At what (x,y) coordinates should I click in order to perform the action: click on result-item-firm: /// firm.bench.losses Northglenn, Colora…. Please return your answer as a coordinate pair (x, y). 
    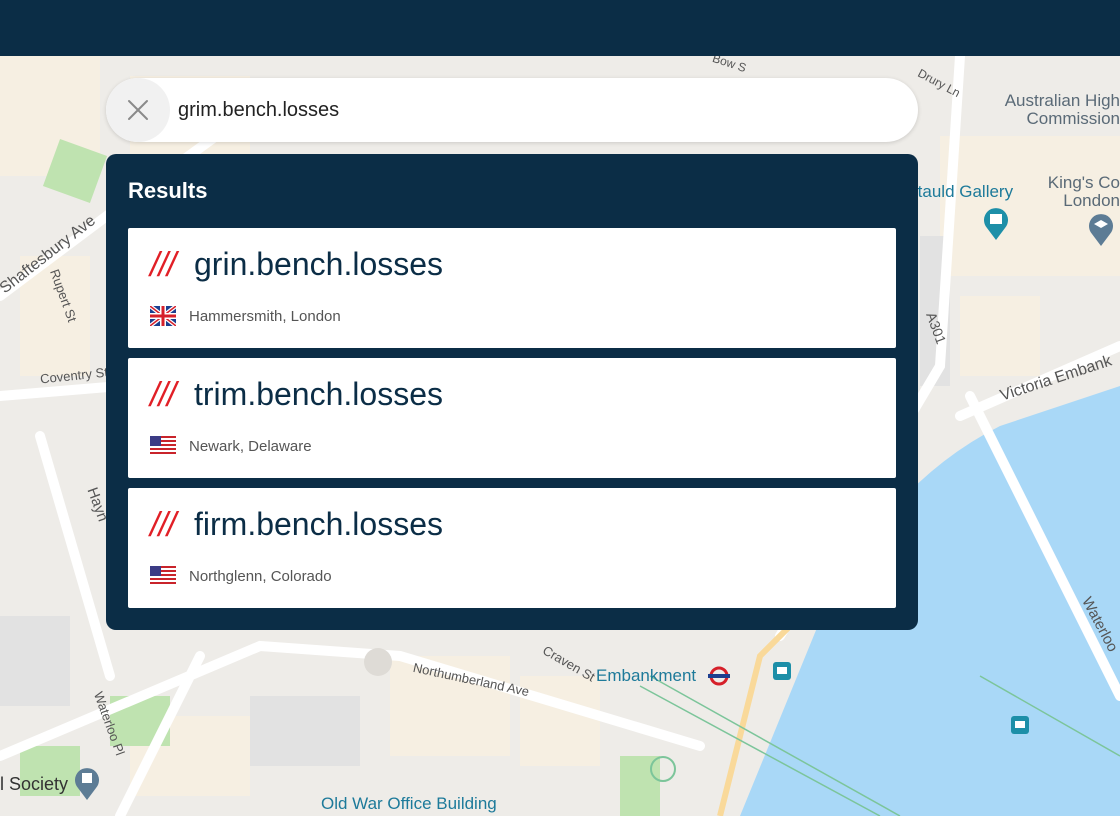
    Looking at the image, I should click on (512, 548).